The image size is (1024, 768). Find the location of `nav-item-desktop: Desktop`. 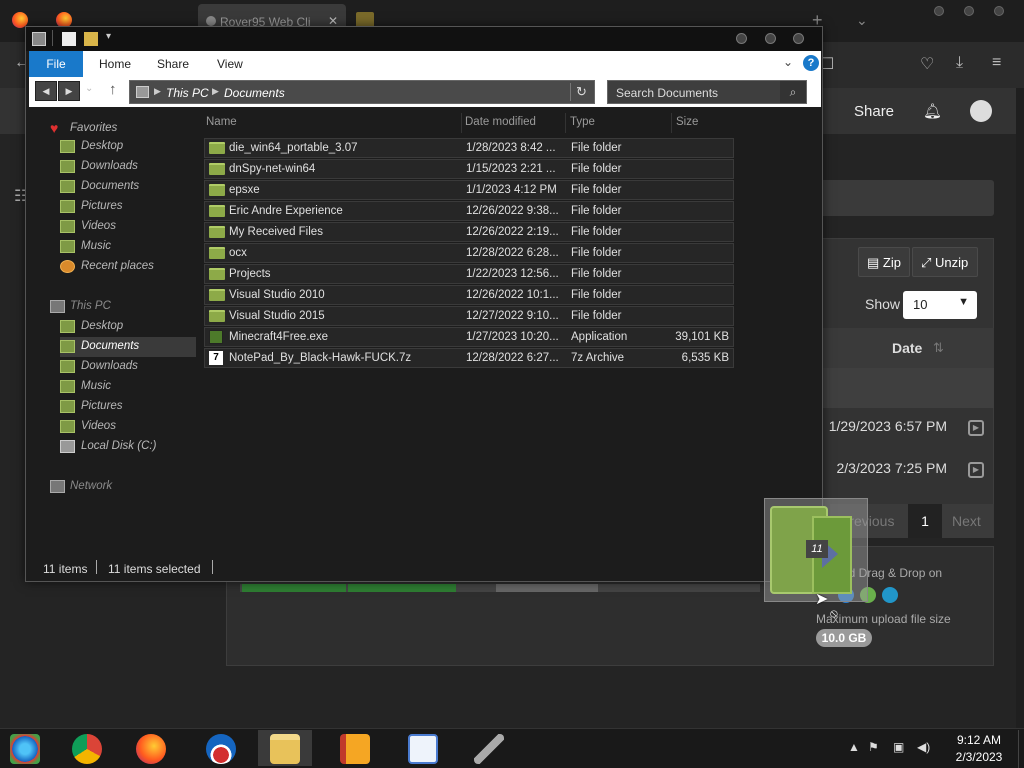

nav-item-desktop: Desktop is located at coordinates (128, 147).